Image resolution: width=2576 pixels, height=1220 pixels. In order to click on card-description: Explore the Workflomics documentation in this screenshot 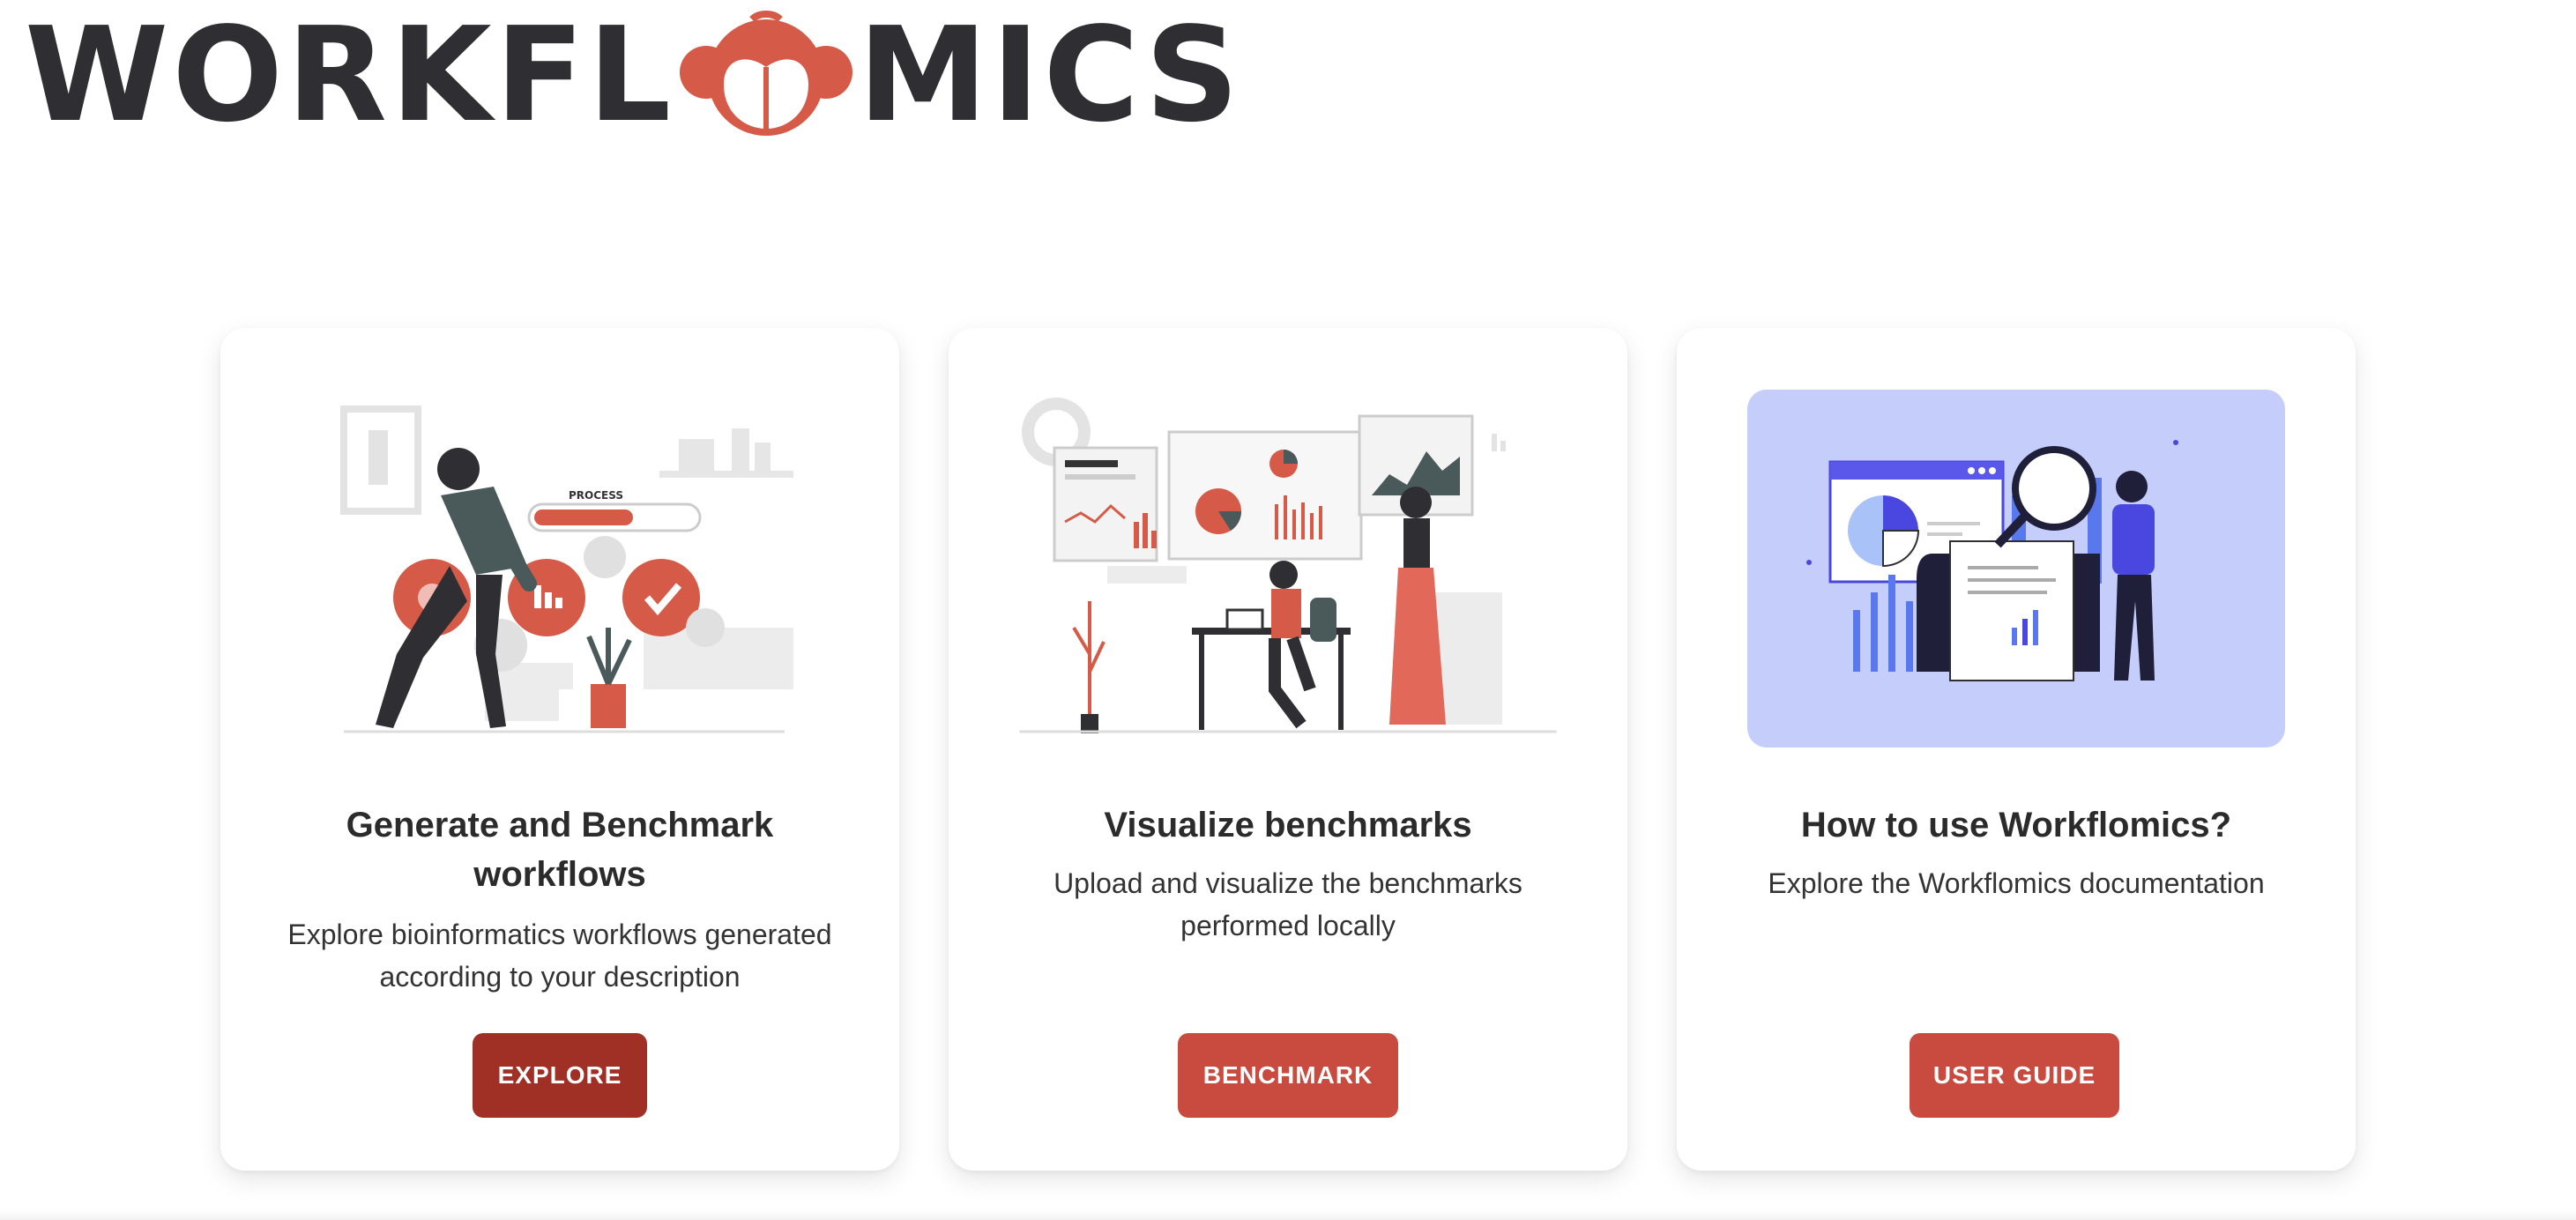, I will do `click(2017, 883)`.